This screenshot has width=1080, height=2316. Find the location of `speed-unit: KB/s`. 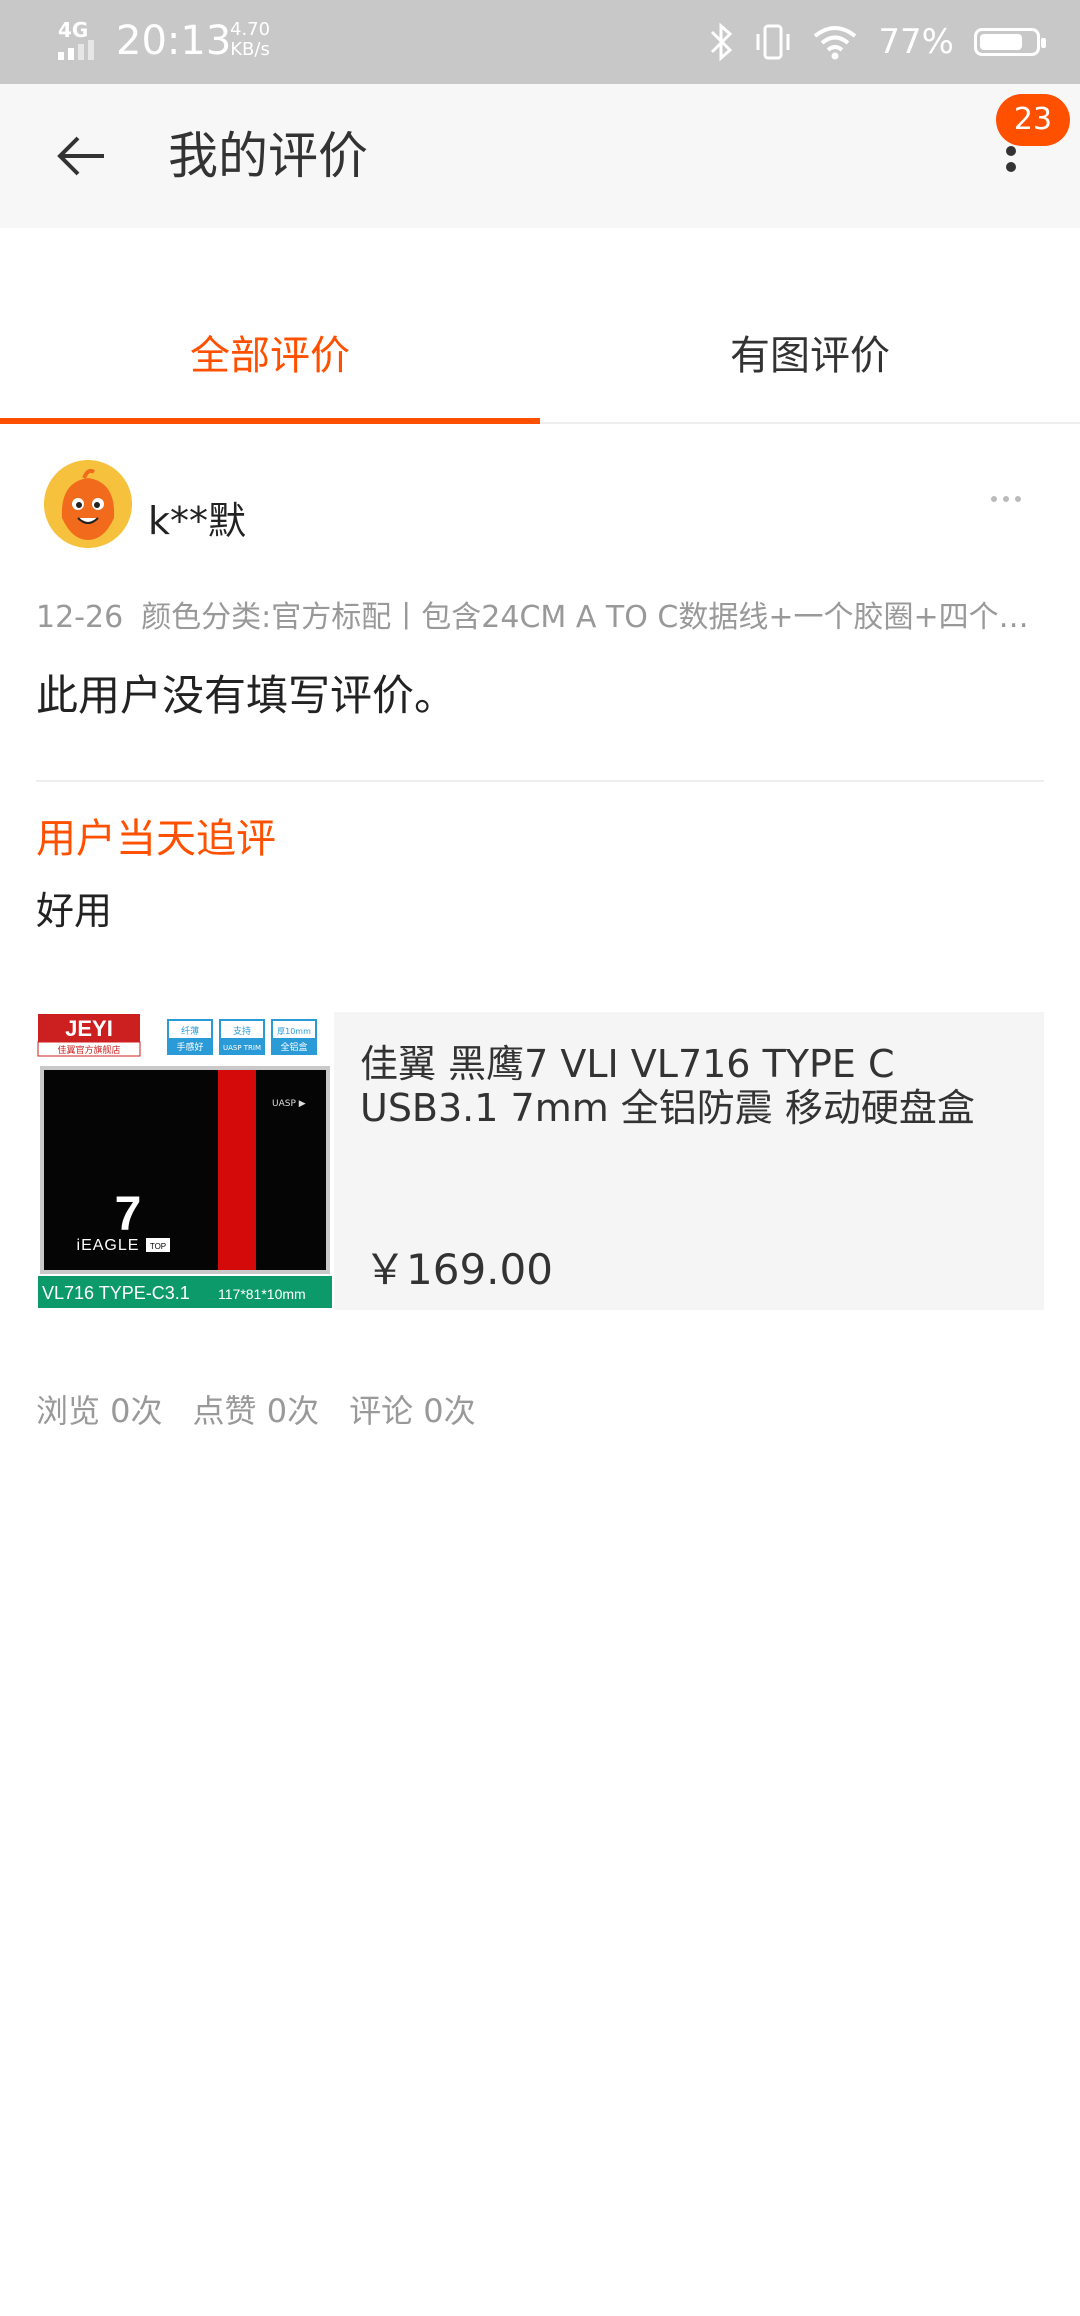

speed-unit: KB/s is located at coordinates (250, 49).